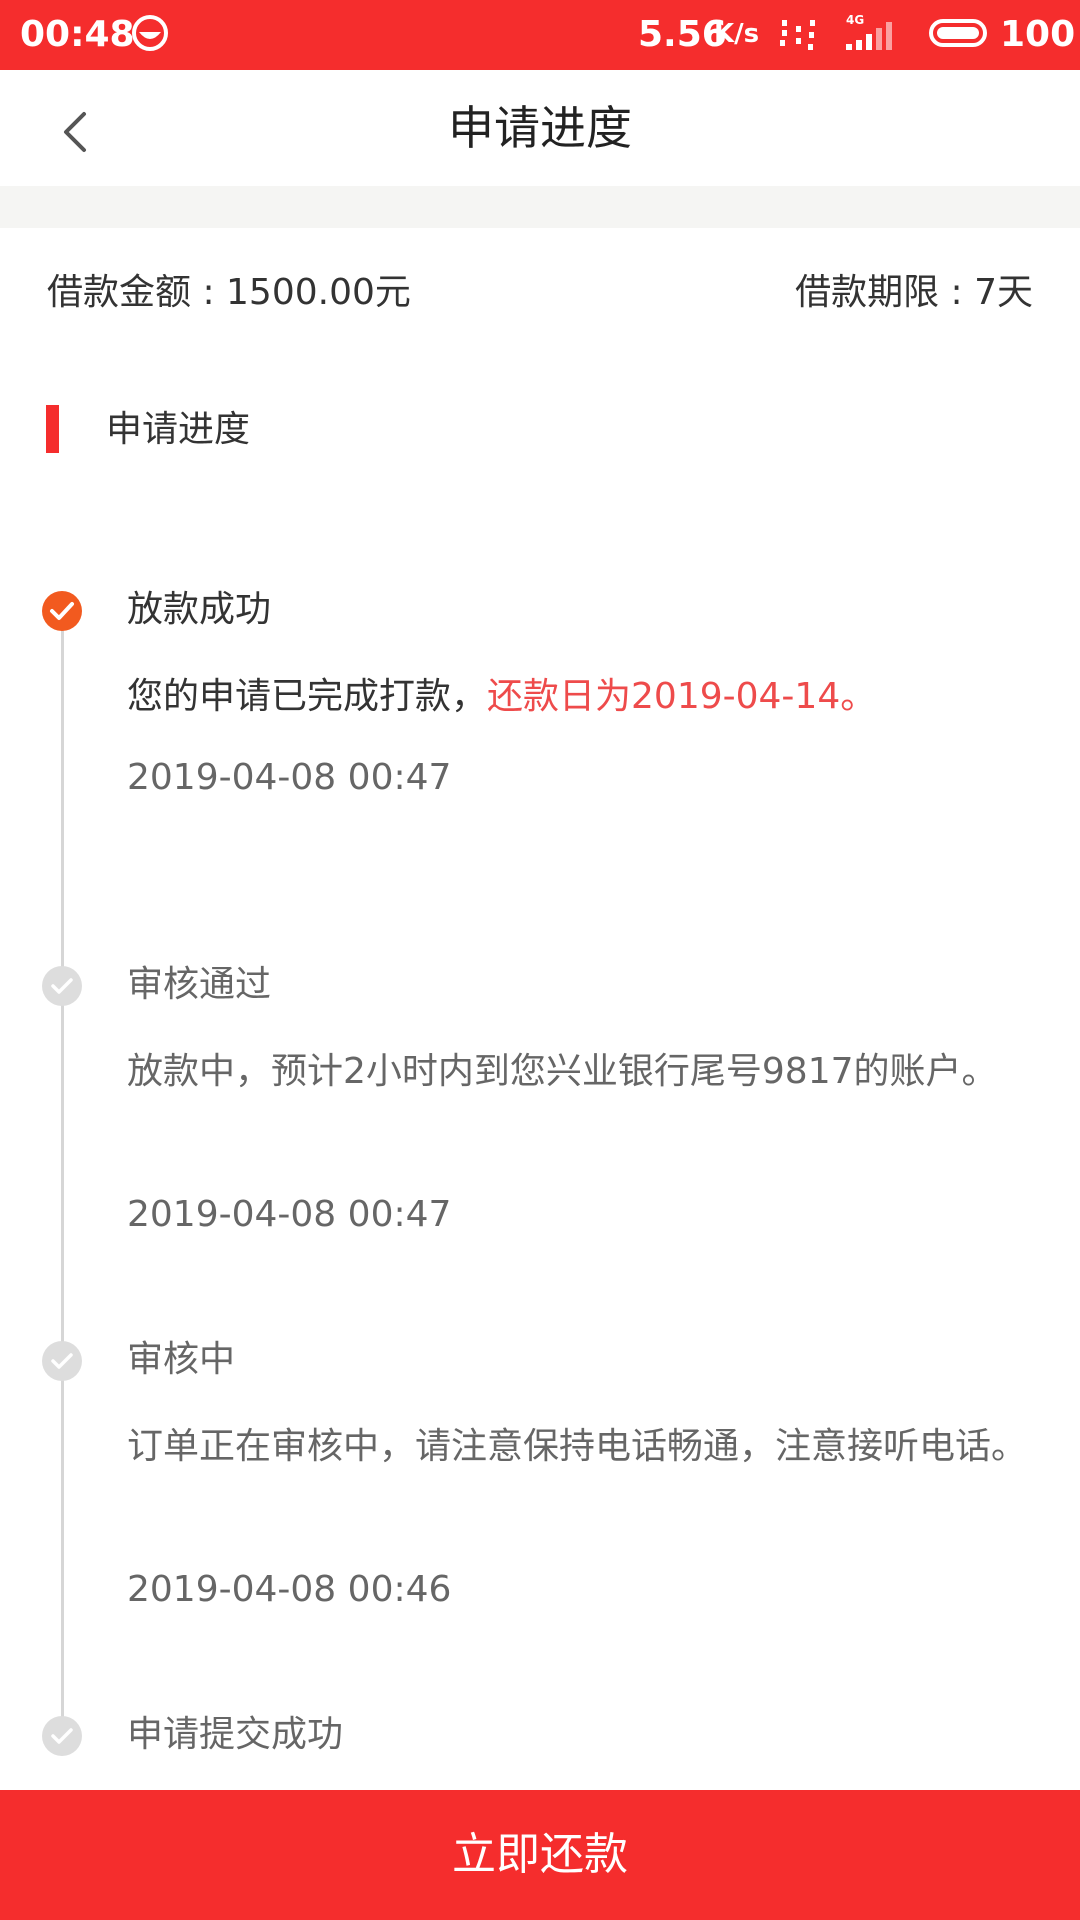  Describe the element at coordinates (682, 696) in the screenshot. I see `repayment-date-highlight: 还款日为2019-04-14。` at that location.